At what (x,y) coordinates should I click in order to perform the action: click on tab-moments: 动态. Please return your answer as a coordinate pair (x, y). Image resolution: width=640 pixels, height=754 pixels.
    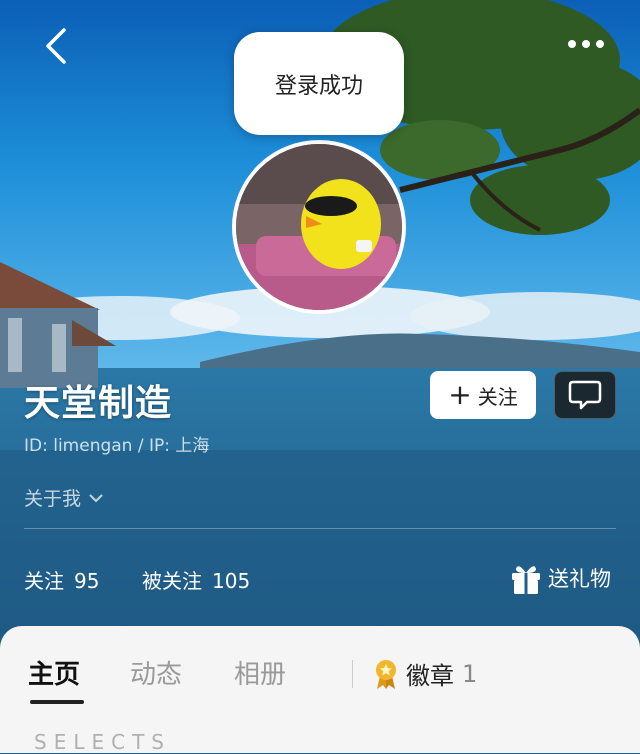
    Looking at the image, I should click on (156, 672).